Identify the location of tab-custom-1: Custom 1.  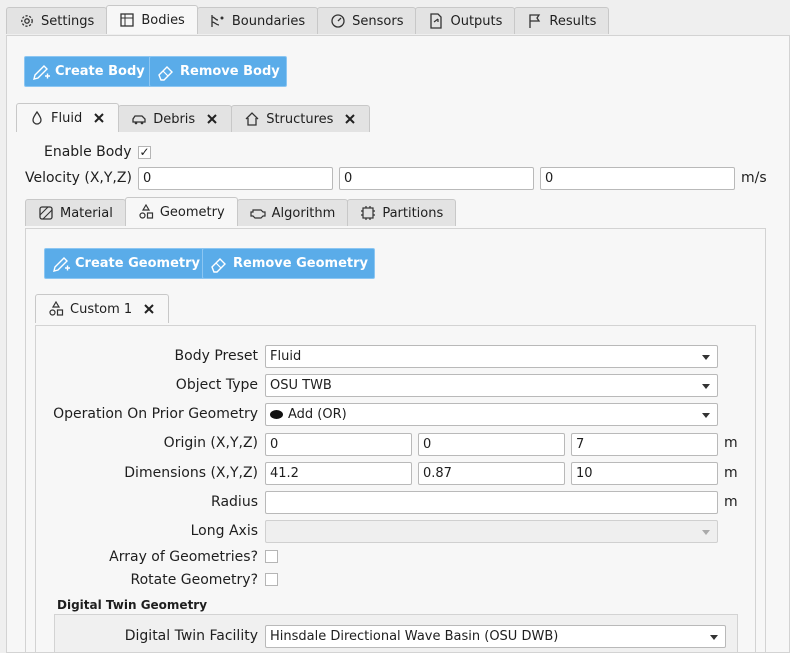
(102, 308).